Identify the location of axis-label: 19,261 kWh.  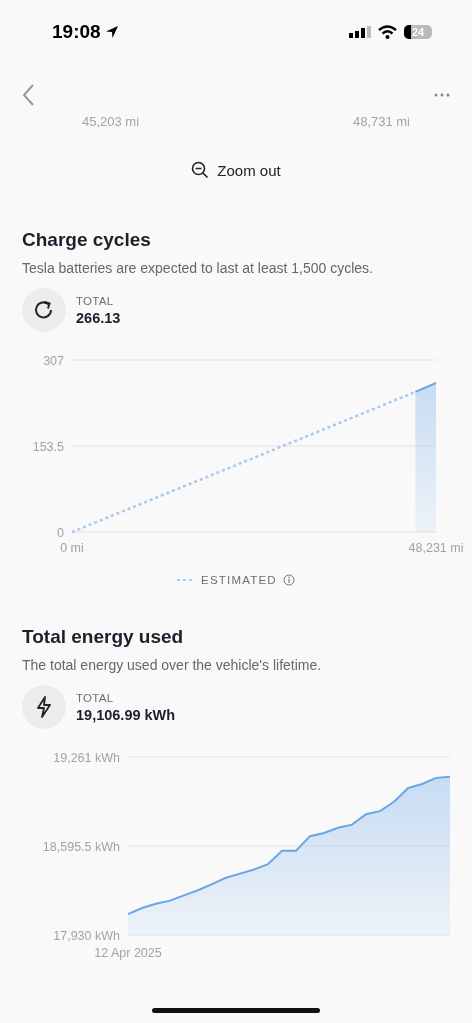
(86, 757).